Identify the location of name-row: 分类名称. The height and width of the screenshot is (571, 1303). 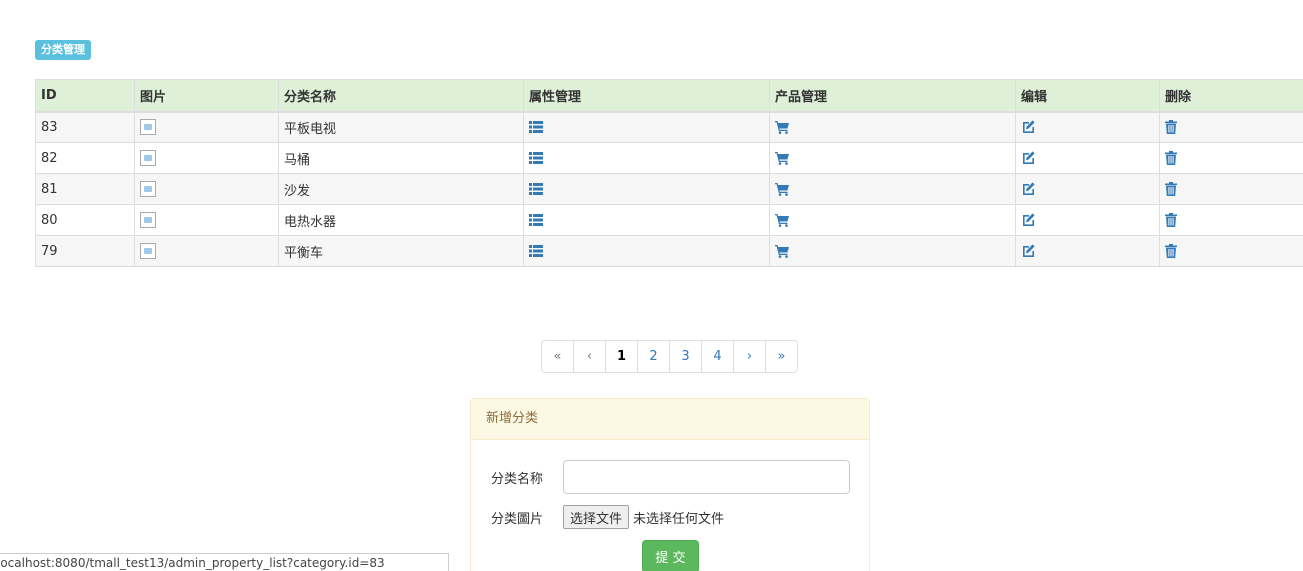
(670, 477).